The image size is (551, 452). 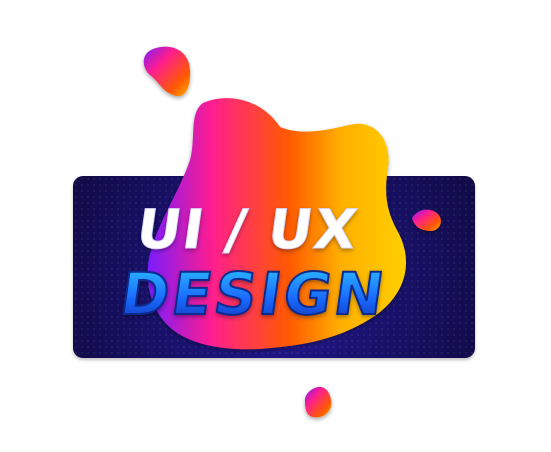 What do you see at coordinates (167, 71) in the screenshot?
I see `small-blob-icon-top` at bounding box center [167, 71].